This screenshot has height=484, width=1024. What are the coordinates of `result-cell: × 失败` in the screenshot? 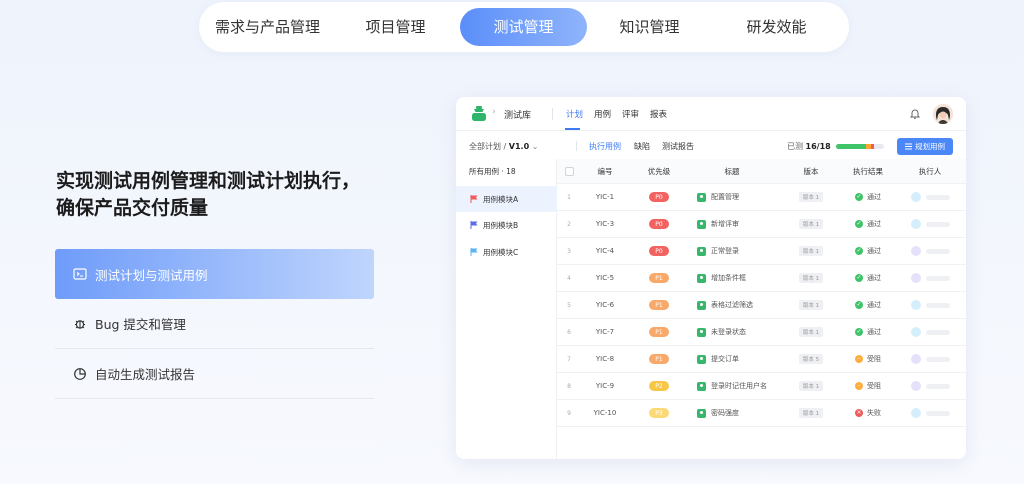 It's located at (877, 413).